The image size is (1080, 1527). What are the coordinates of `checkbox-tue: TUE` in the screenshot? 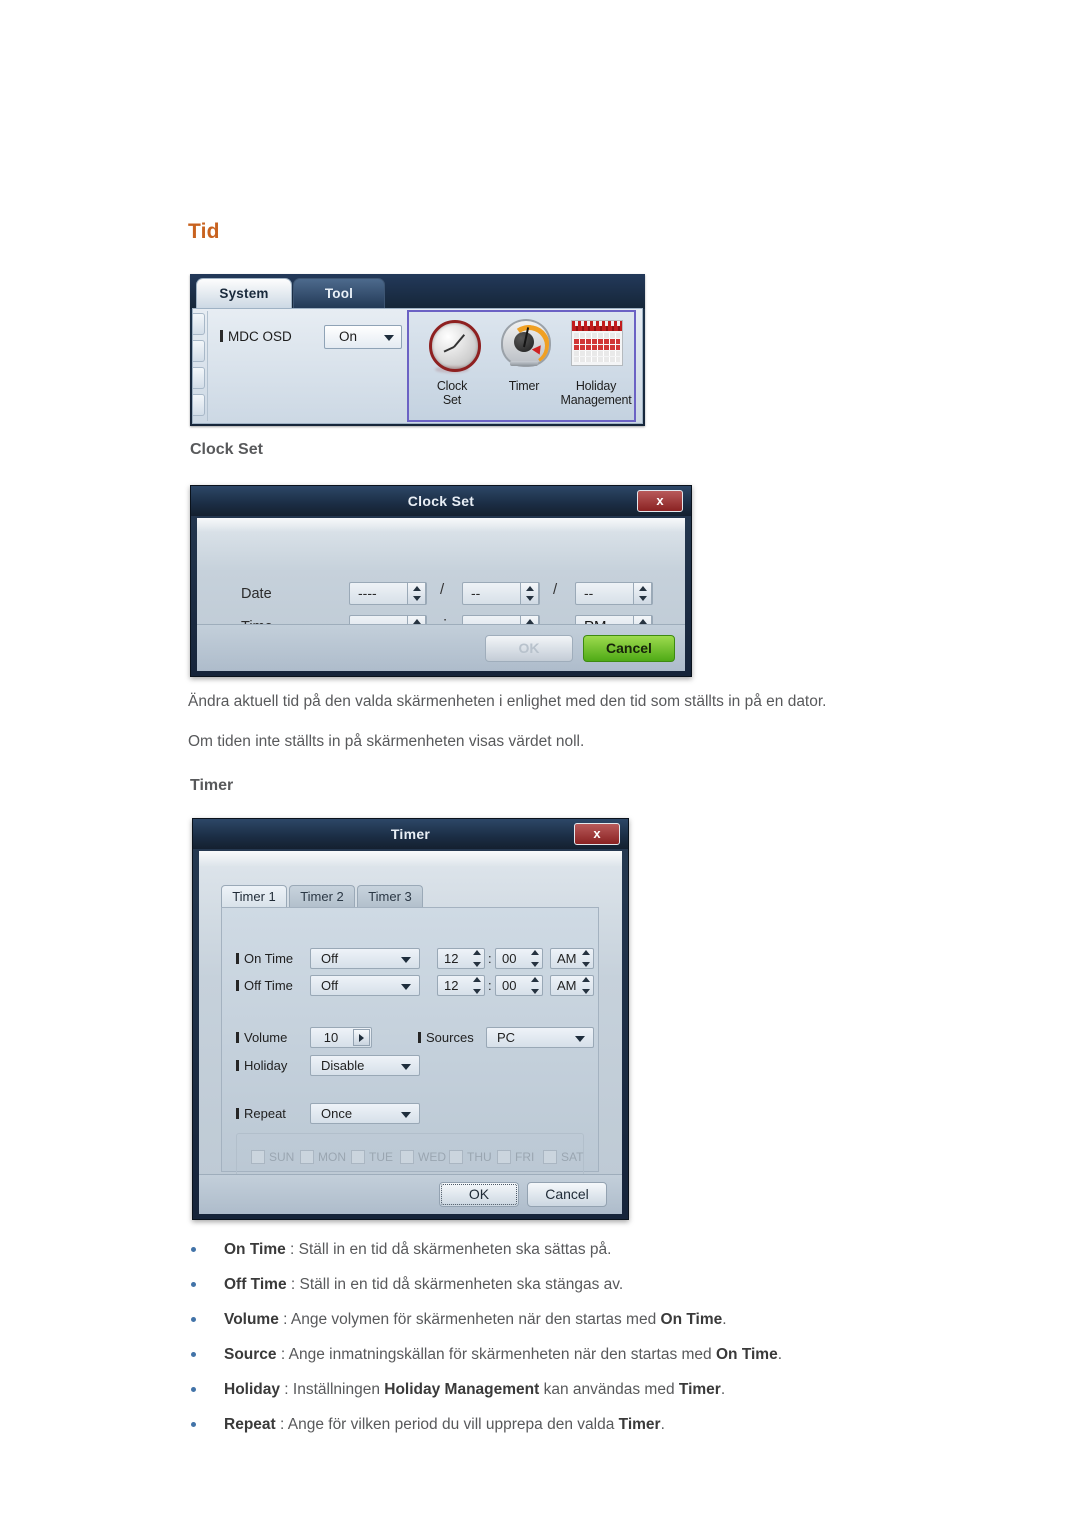 It's located at (372, 1157).